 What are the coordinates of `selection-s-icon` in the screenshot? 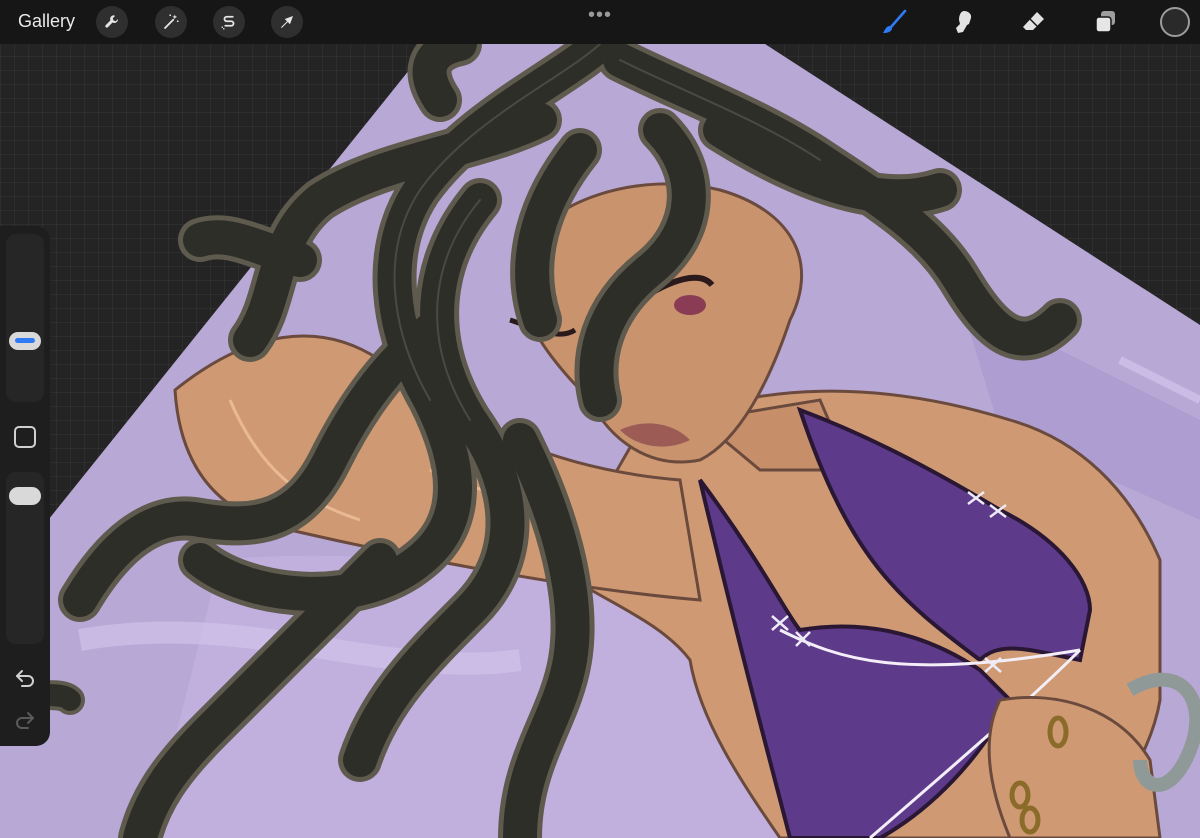 It's located at (228, 22).